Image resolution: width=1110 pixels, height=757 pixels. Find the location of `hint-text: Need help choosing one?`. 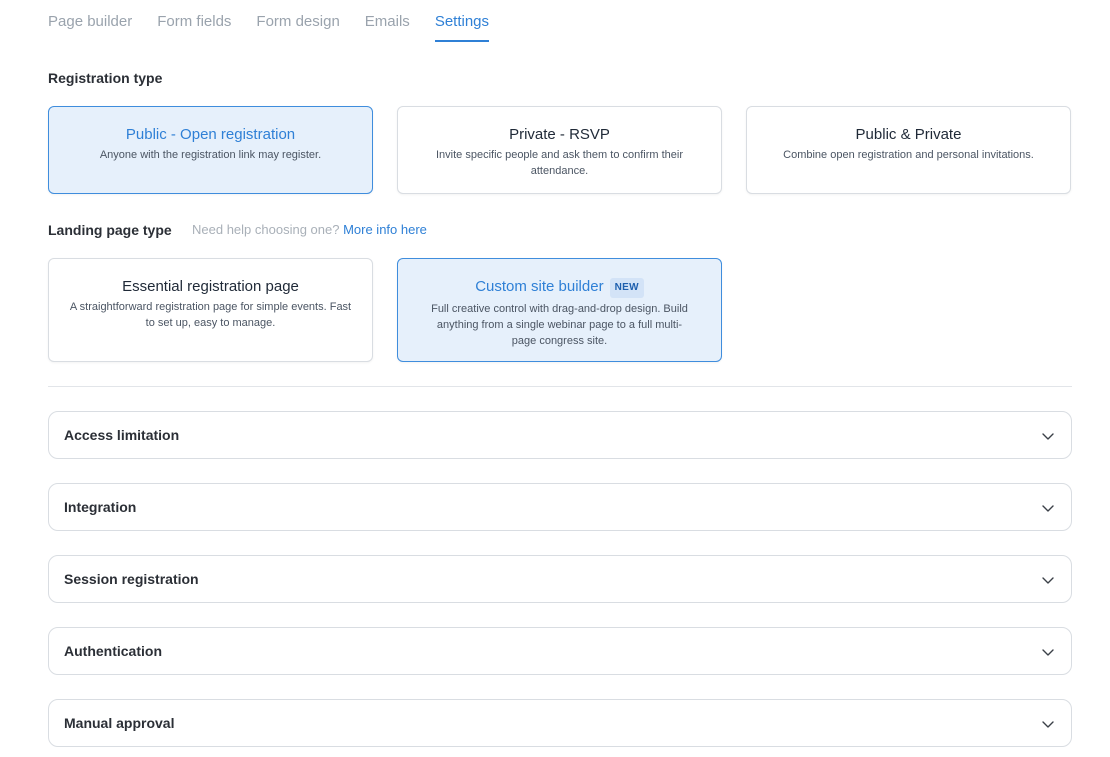

hint-text: Need help choosing one? is located at coordinates (266, 229).